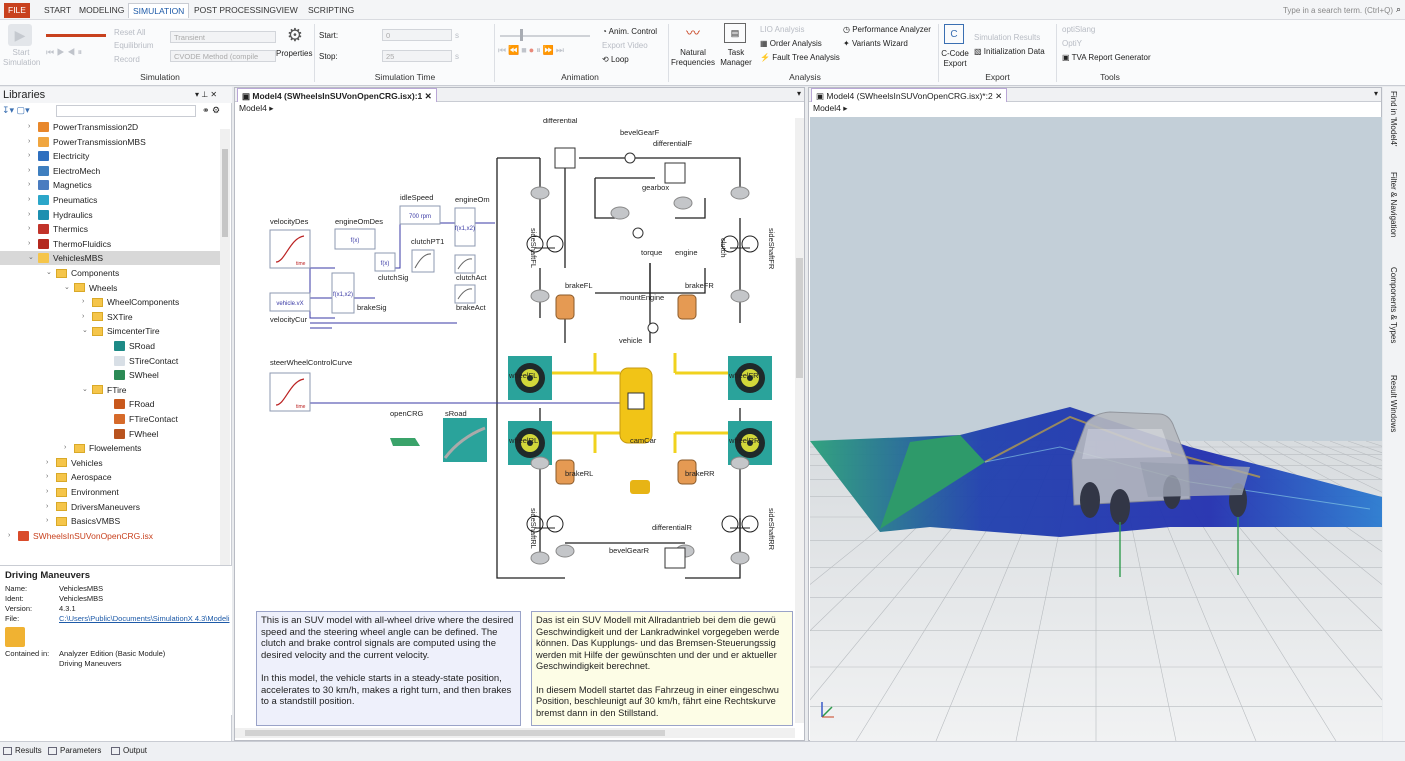  Describe the element at coordinates (64, 52) in the screenshot. I see `step-controls-icon: ⏮ ▶ ◀ ⏸` at that location.